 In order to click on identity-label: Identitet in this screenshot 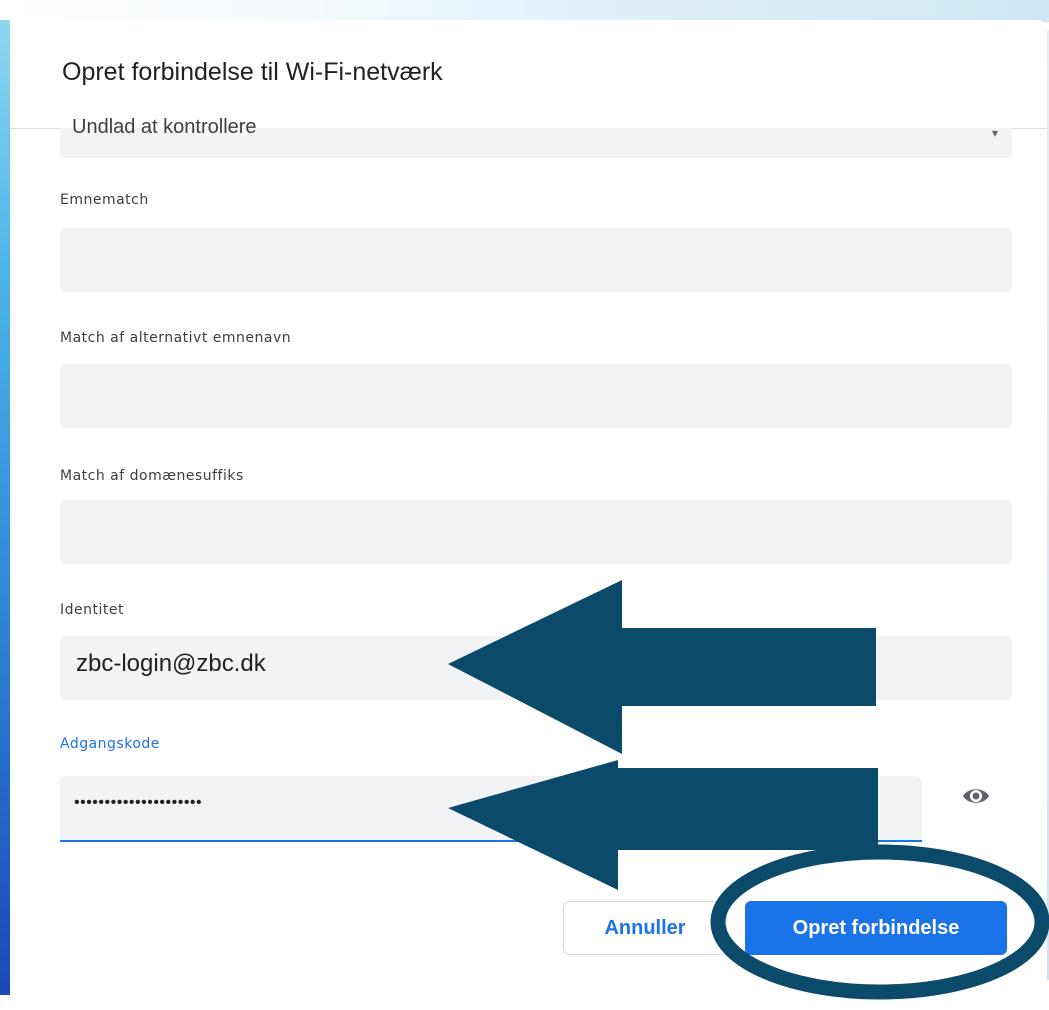, I will do `click(92, 610)`.